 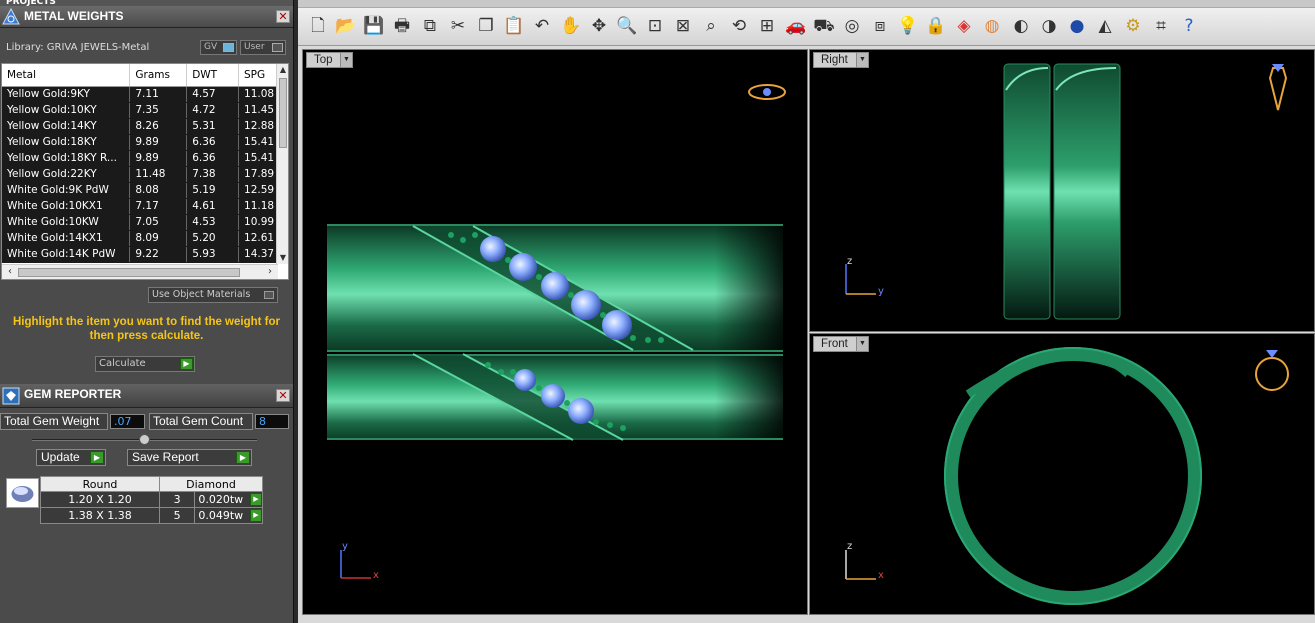 What do you see at coordinates (258, 75) in the screenshot?
I see `col-spg: SPG` at bounding box center [258, 75].